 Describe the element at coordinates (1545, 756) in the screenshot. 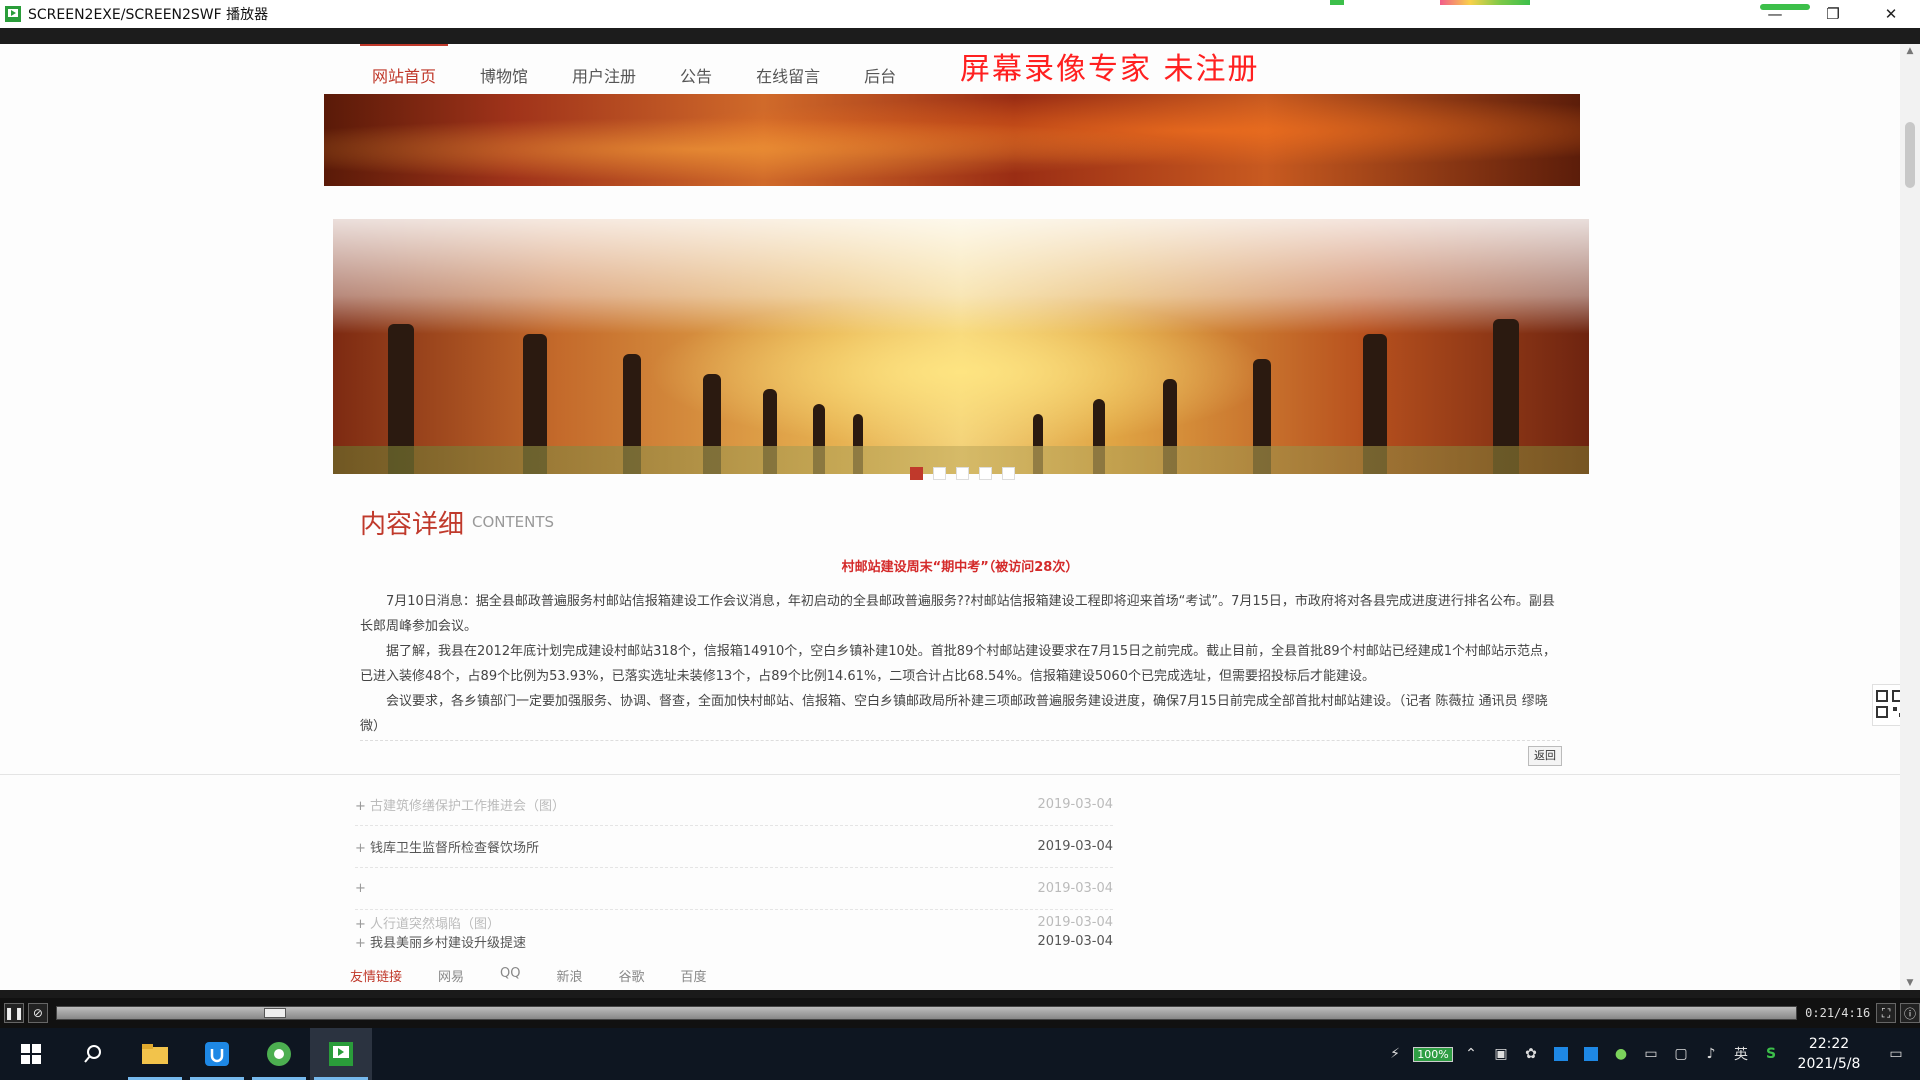

I see `back-button: 返回` at that location.